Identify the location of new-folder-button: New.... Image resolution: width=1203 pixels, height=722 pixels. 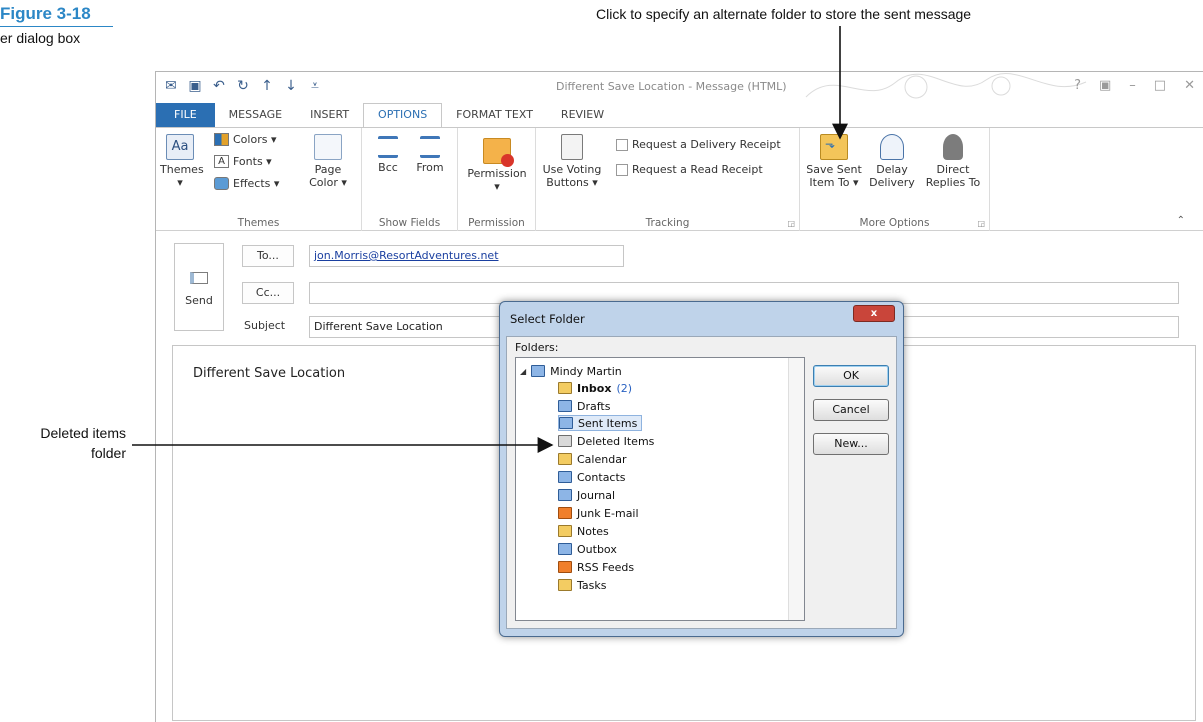
(851, 444).